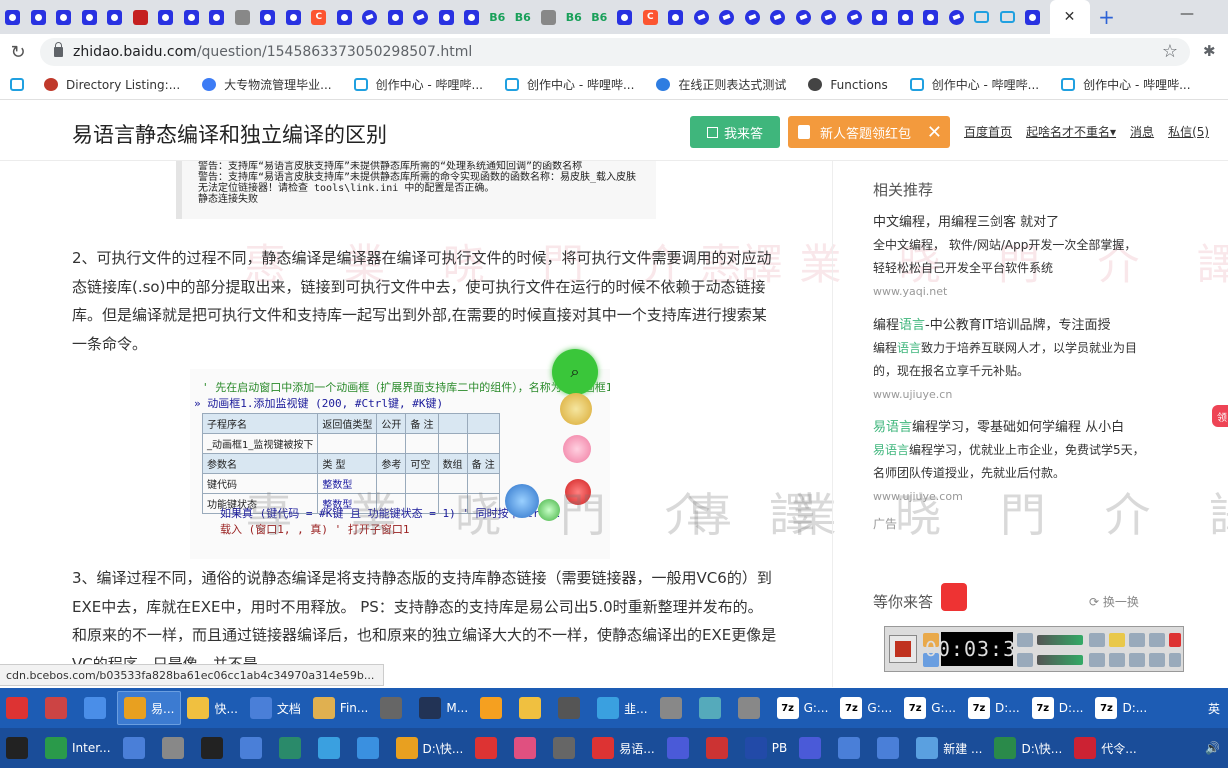  Describe the element at coordinates (1137, 640) in the screenshot. I see `settings-icon` at that location.